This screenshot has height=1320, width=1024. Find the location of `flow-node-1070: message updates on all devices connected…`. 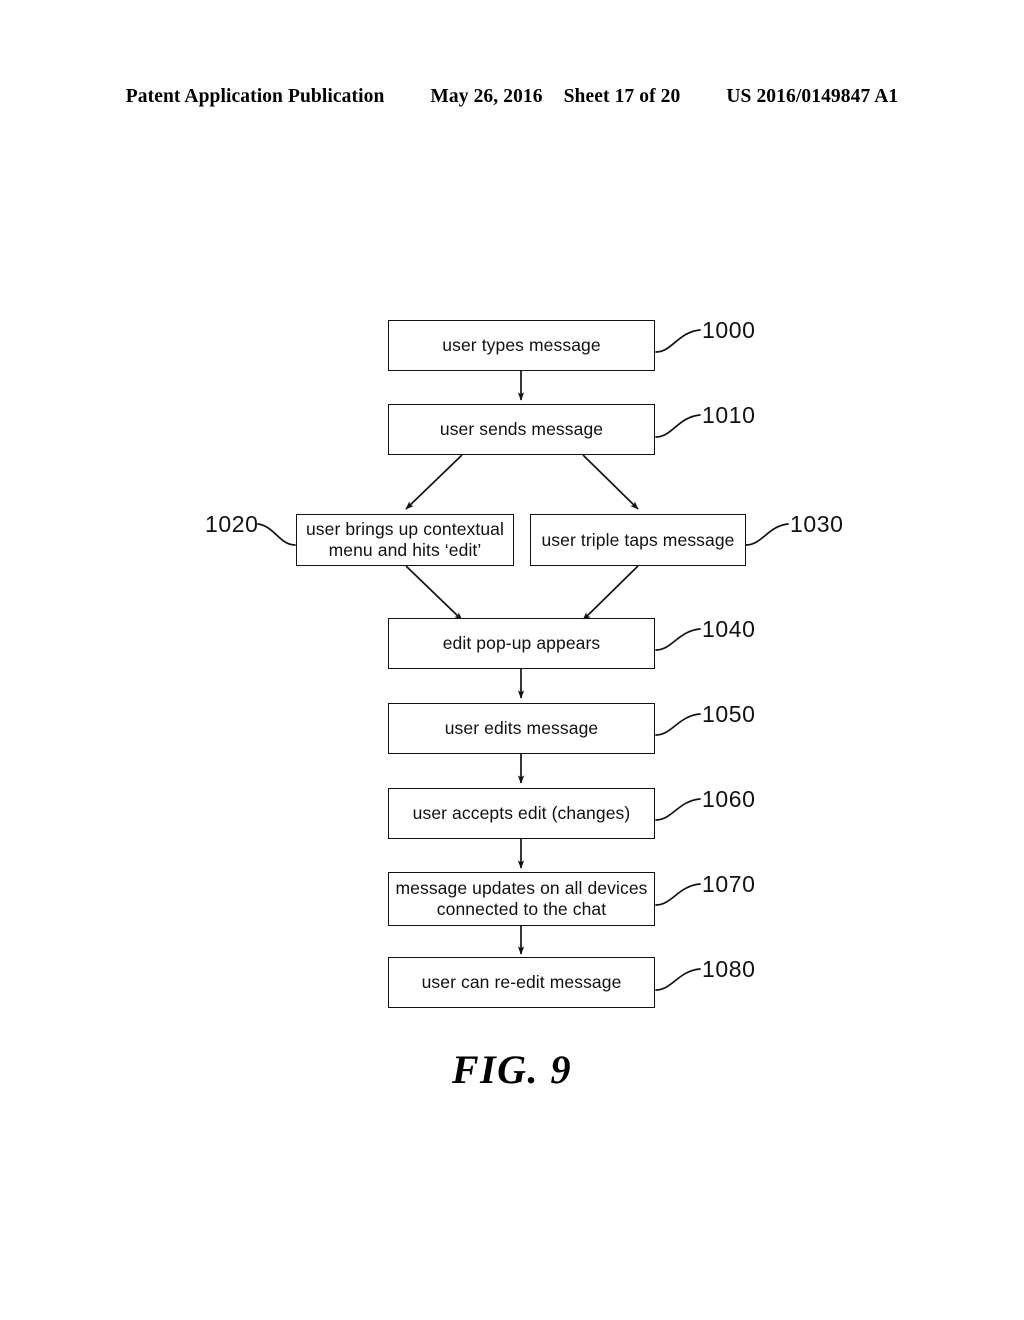

flow-node-1070: message updates on all devices connected… is located at coordinates (521, 899).